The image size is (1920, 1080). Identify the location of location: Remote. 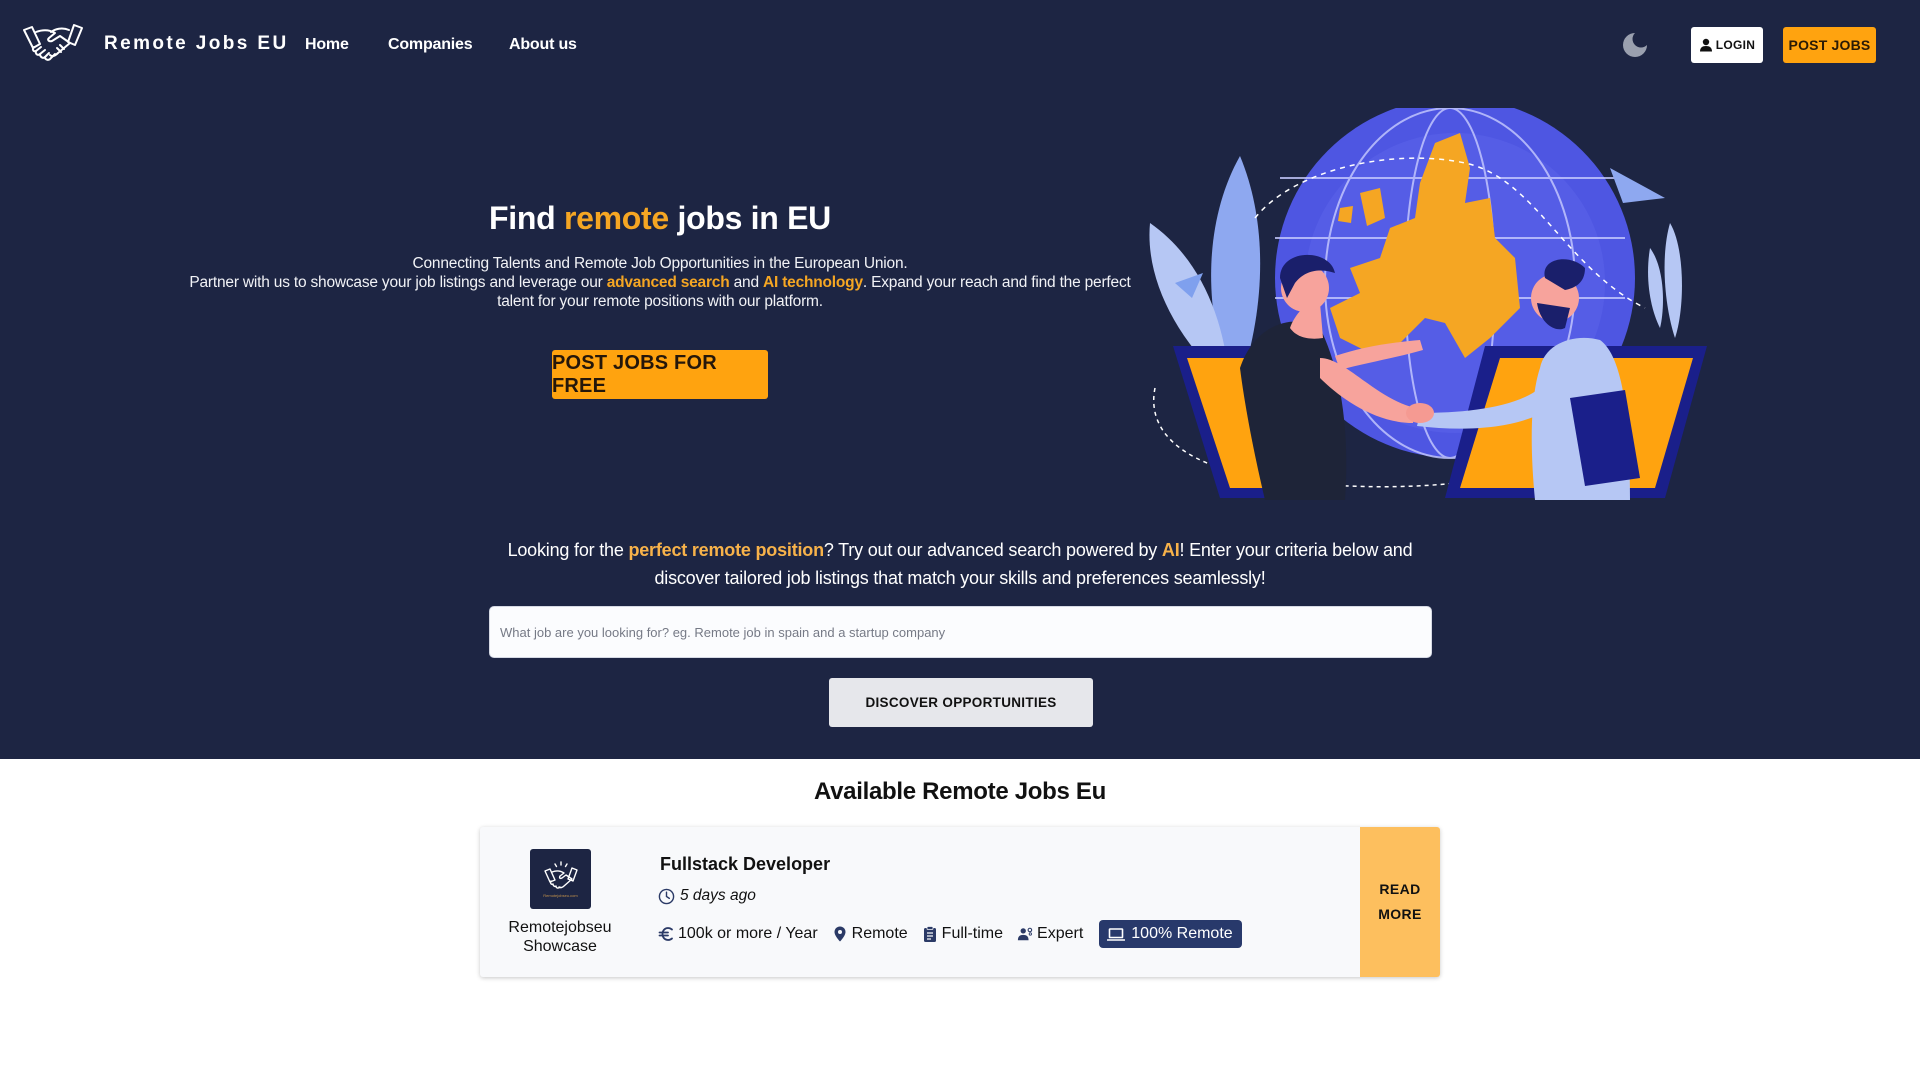
(870, 934).